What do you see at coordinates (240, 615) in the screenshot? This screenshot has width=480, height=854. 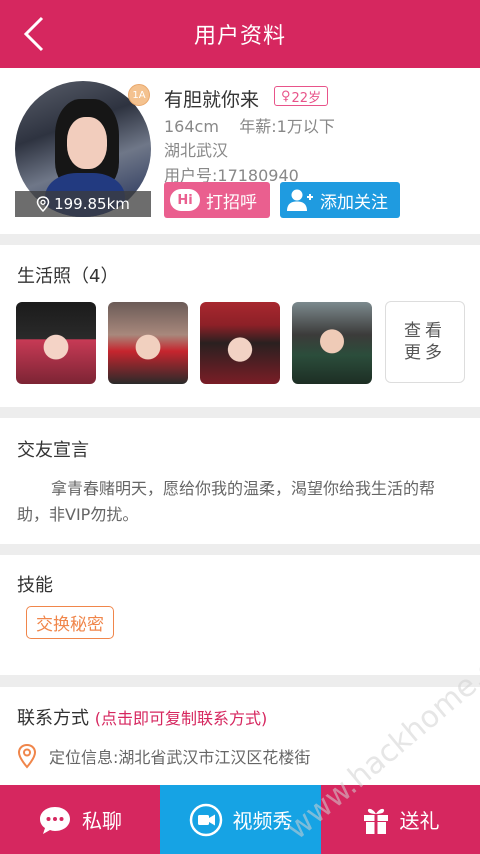 I see `skills-section: 技能 交换秘密` at bounding box center [240, 615].